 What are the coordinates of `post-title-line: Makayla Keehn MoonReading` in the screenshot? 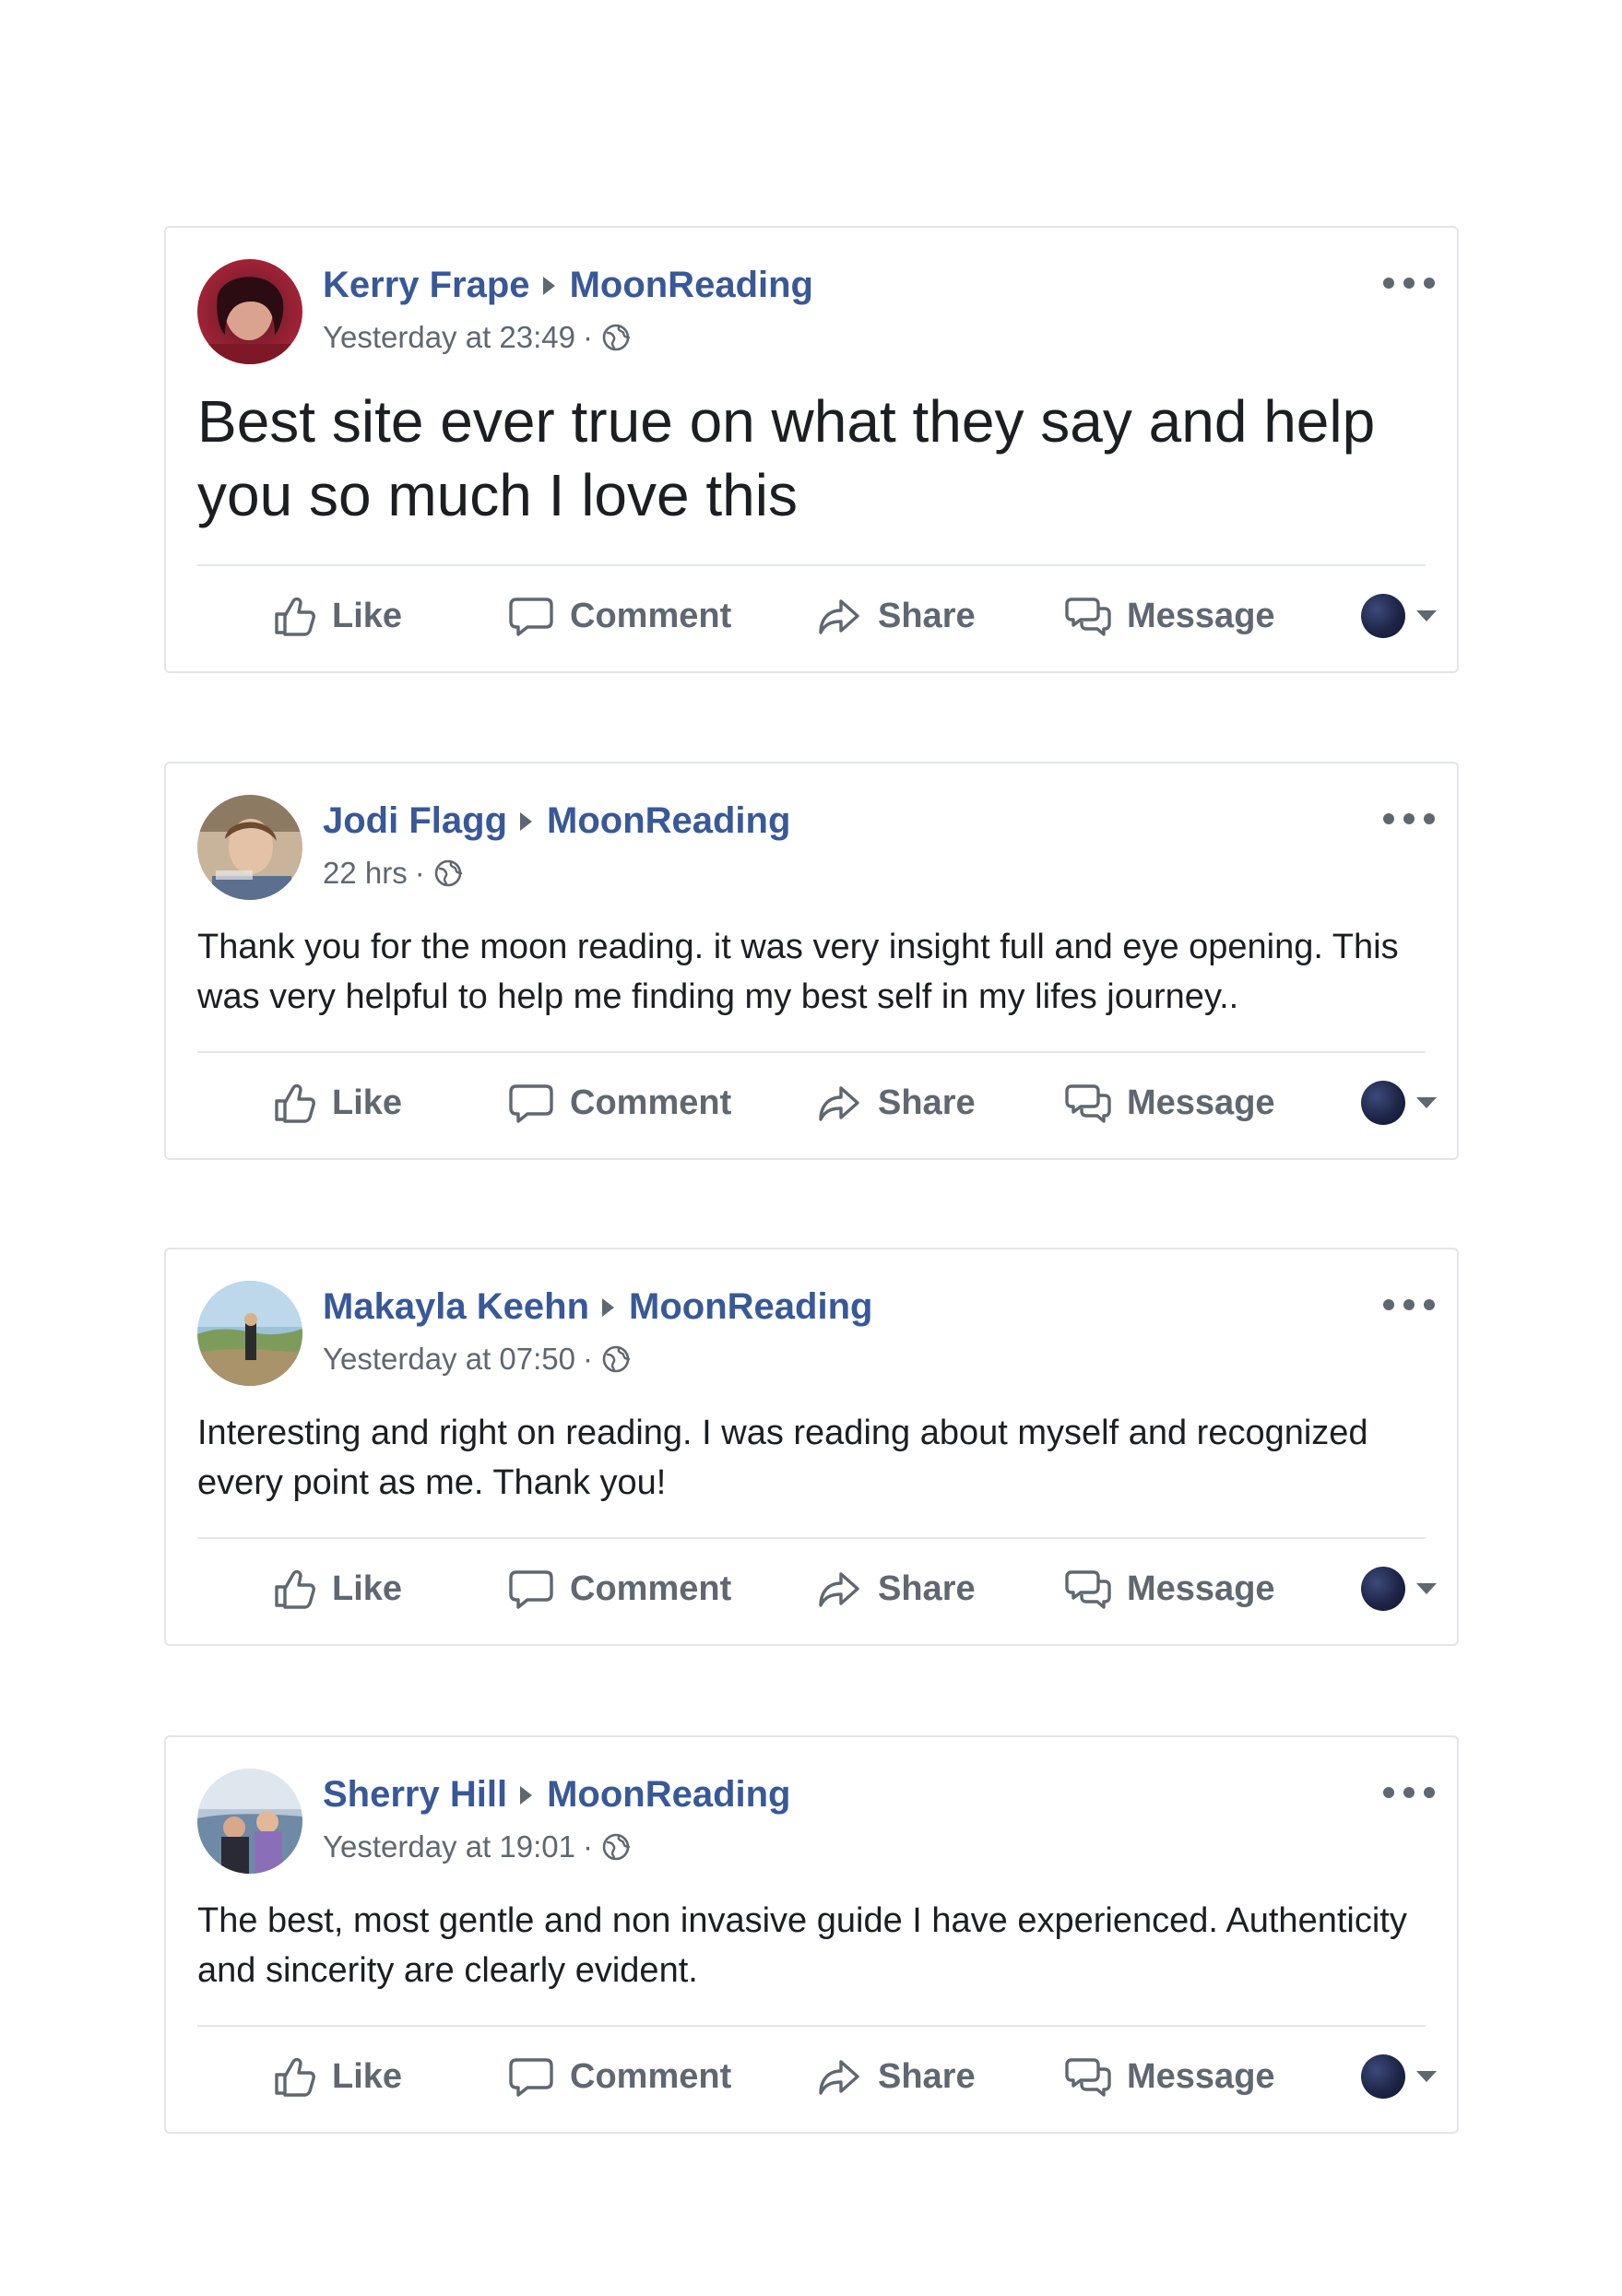 It's located at (597, 1307).